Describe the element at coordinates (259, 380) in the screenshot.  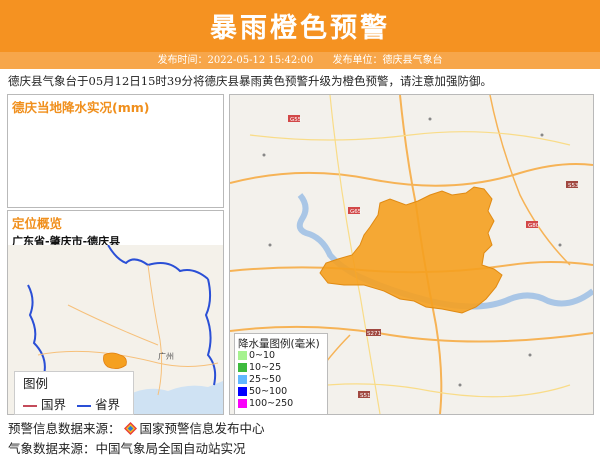
I see `rainfall-legend-item: 25~50` at that location.